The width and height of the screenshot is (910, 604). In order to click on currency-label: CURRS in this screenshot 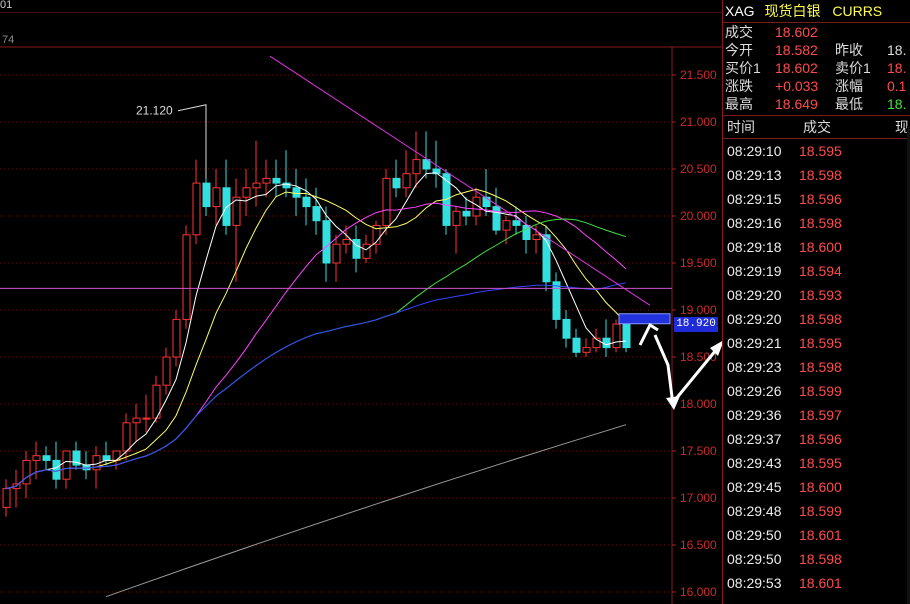, I will do `click(857, 11)`.